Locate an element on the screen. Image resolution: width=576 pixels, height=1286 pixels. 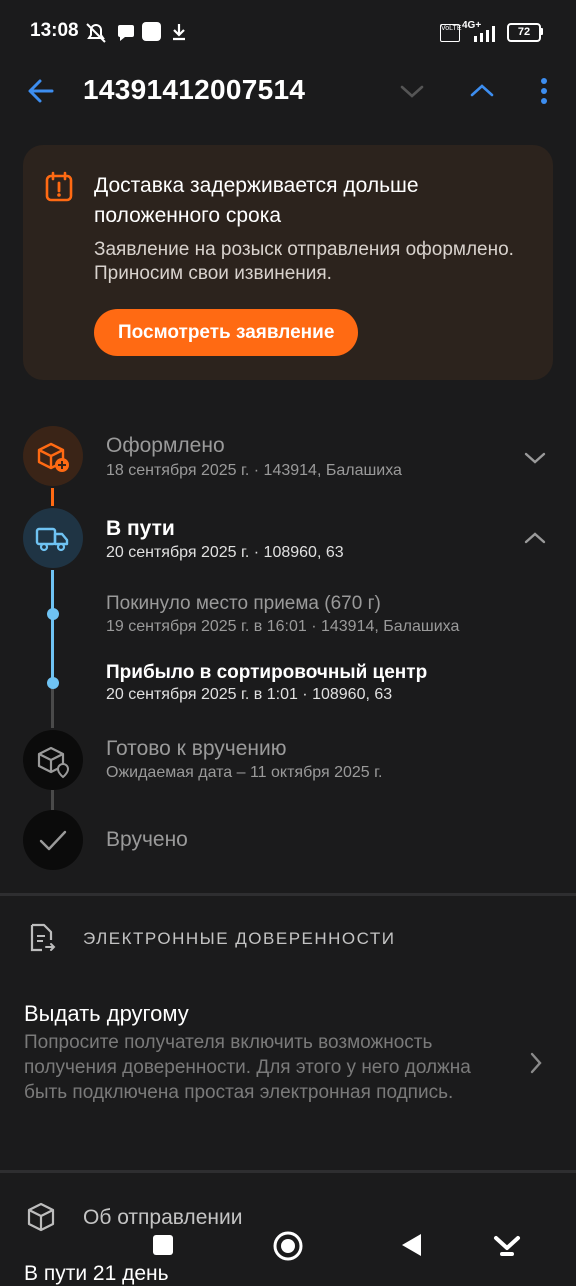
calendar-alert-icon is located at coordinates (59, 186).